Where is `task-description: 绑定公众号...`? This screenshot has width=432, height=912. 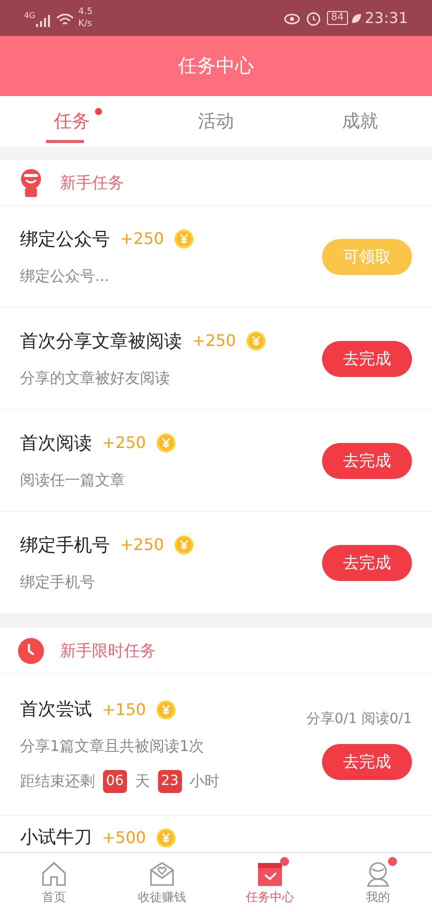 task-description: 绑定公众号... is located at coordinates (65, 276).